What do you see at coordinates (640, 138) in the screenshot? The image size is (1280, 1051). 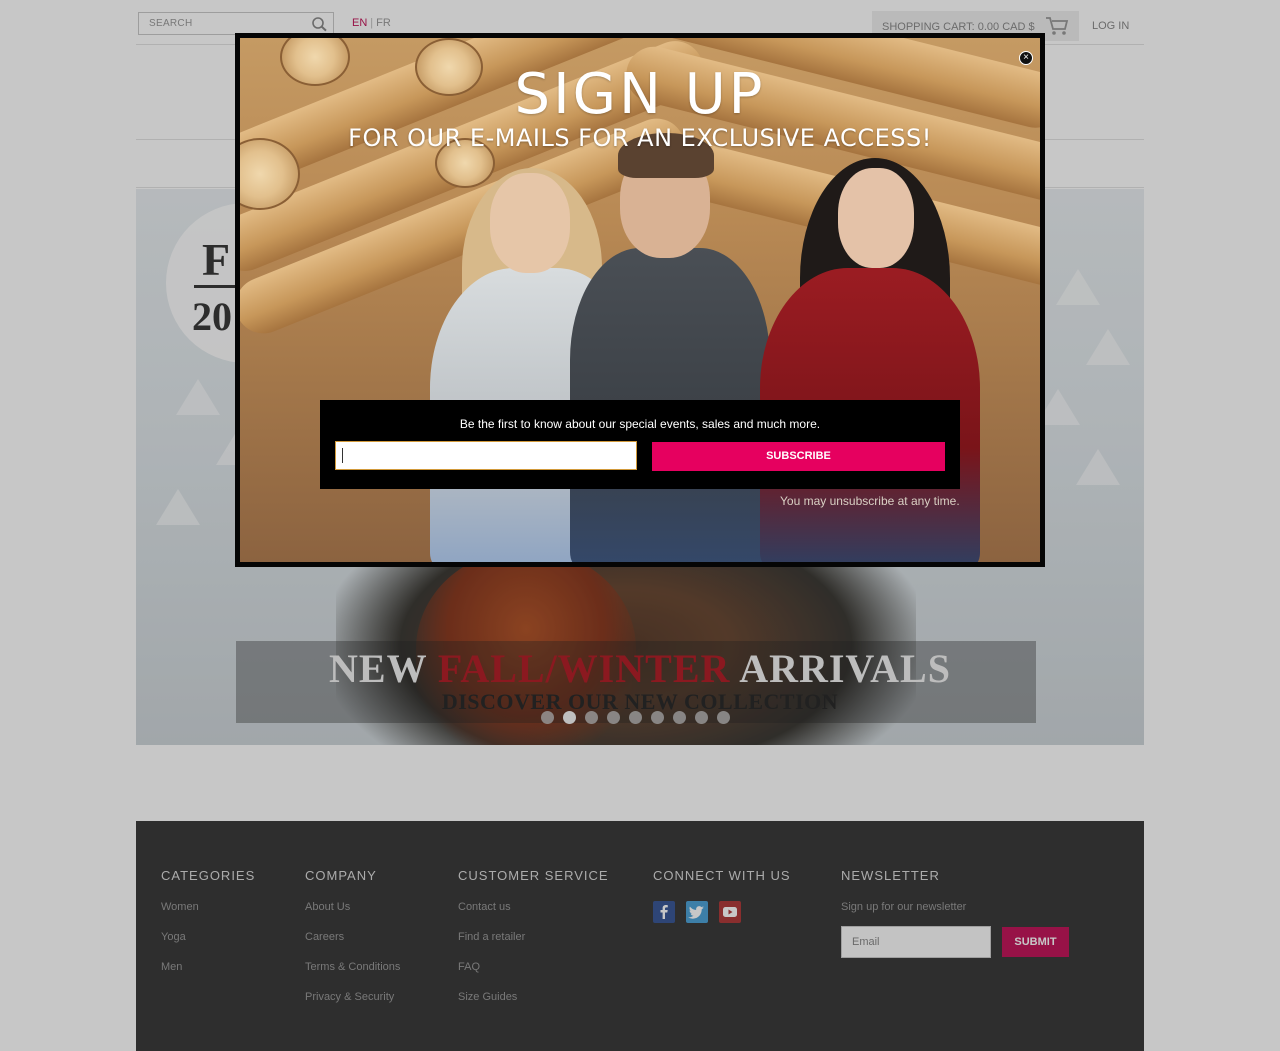 I see `modal-subtitle: FOR OUR E-MAILS FOR AN EXCLUSIVE ACCESS!` at bounding box center [640, 138].